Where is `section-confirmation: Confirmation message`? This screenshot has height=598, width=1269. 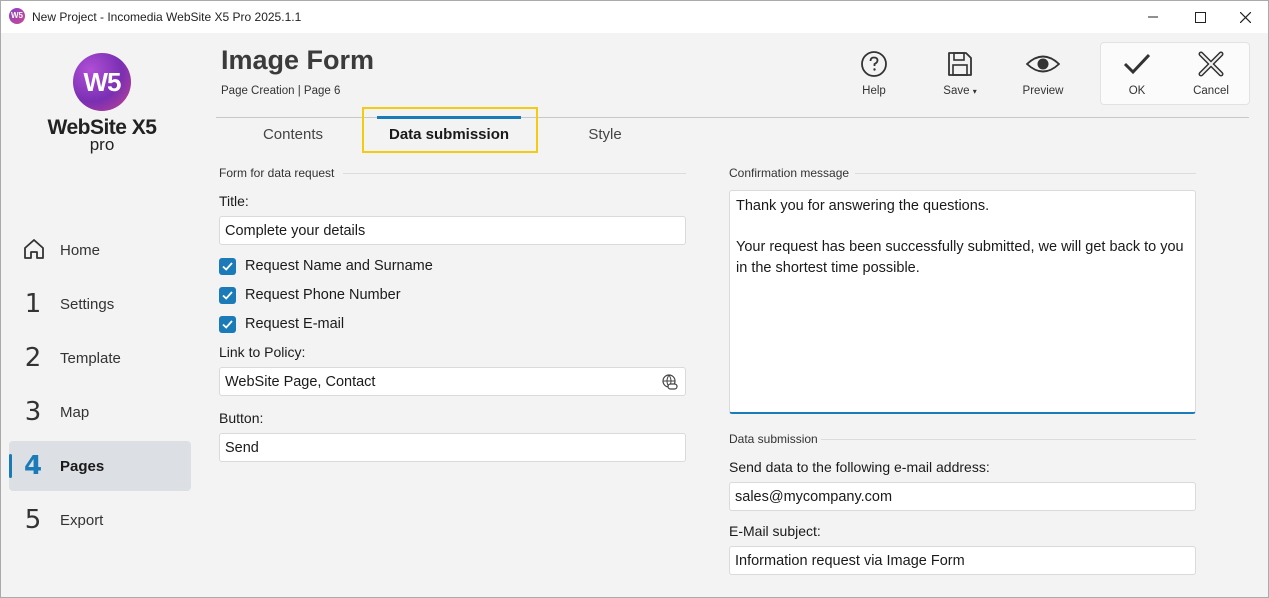
section-confirmation: Confirmation message is located at coordinates (962, 173).